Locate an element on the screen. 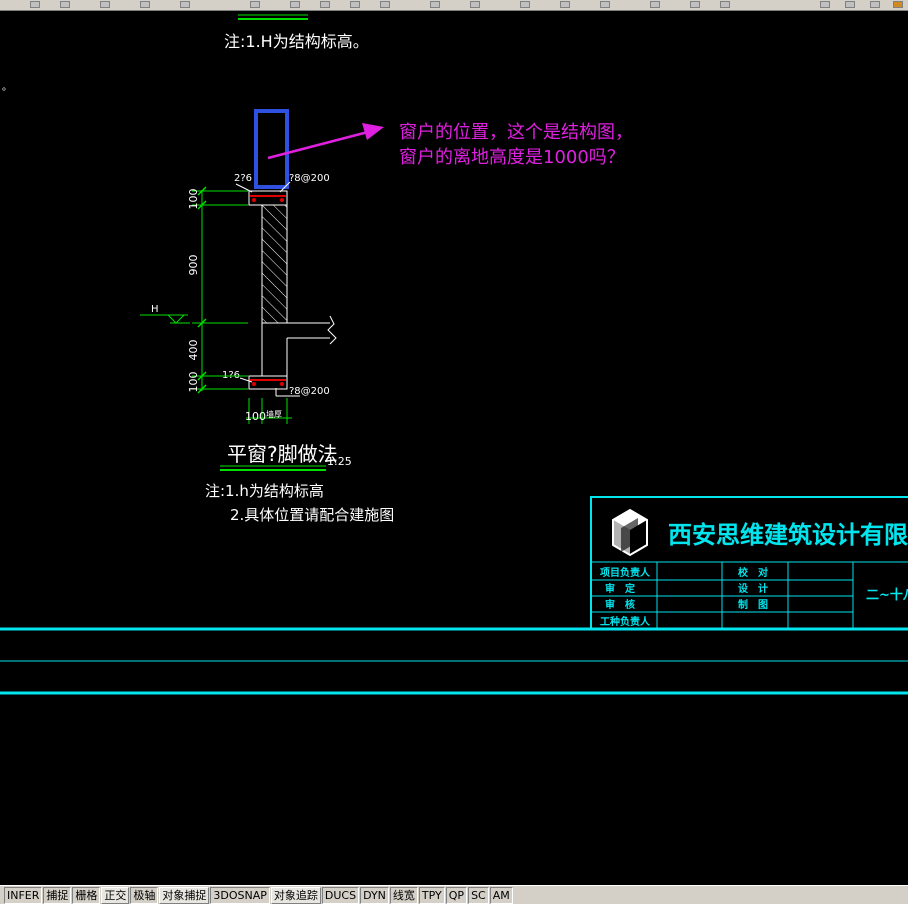  annotation-arrow-line is located at coordinates (318, 145).